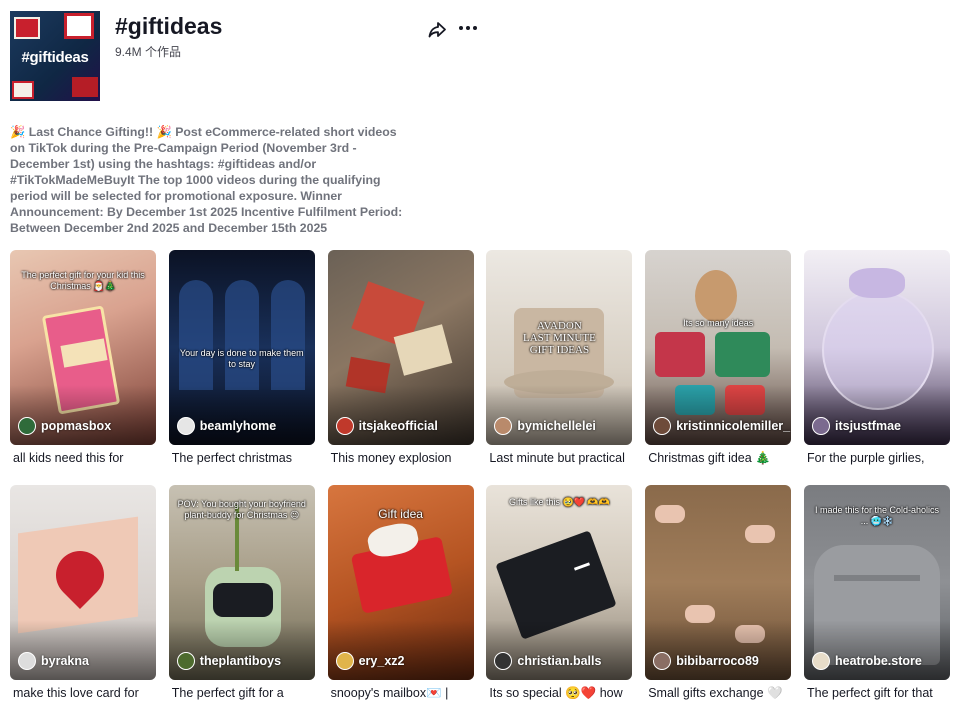 The image size is (960, 710). Describe the element at coordinates (398, 426) in the screenshot. I see `author-username: itsjakeofficial` at that location.